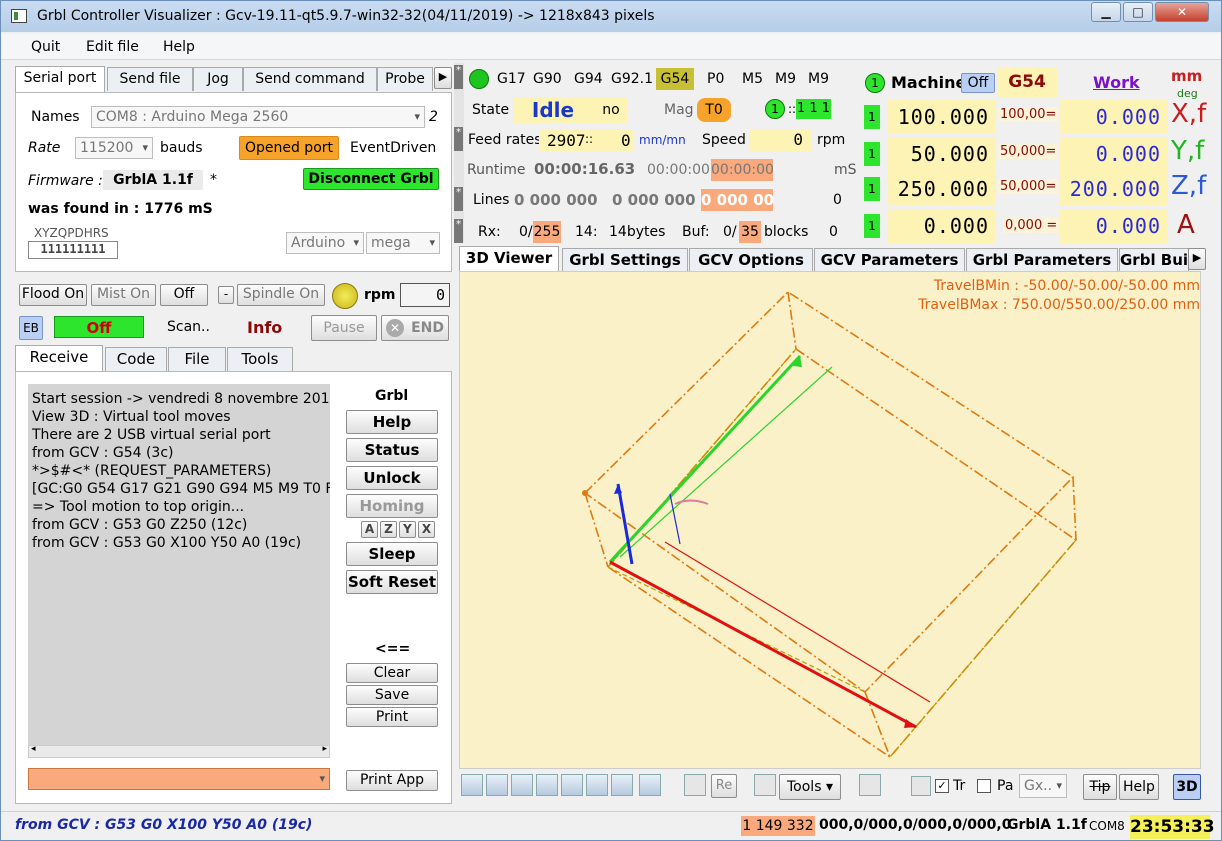  Describe the element at coordinates (407, 529) in the screenshot. I see `home-y-button: Y` at that location.